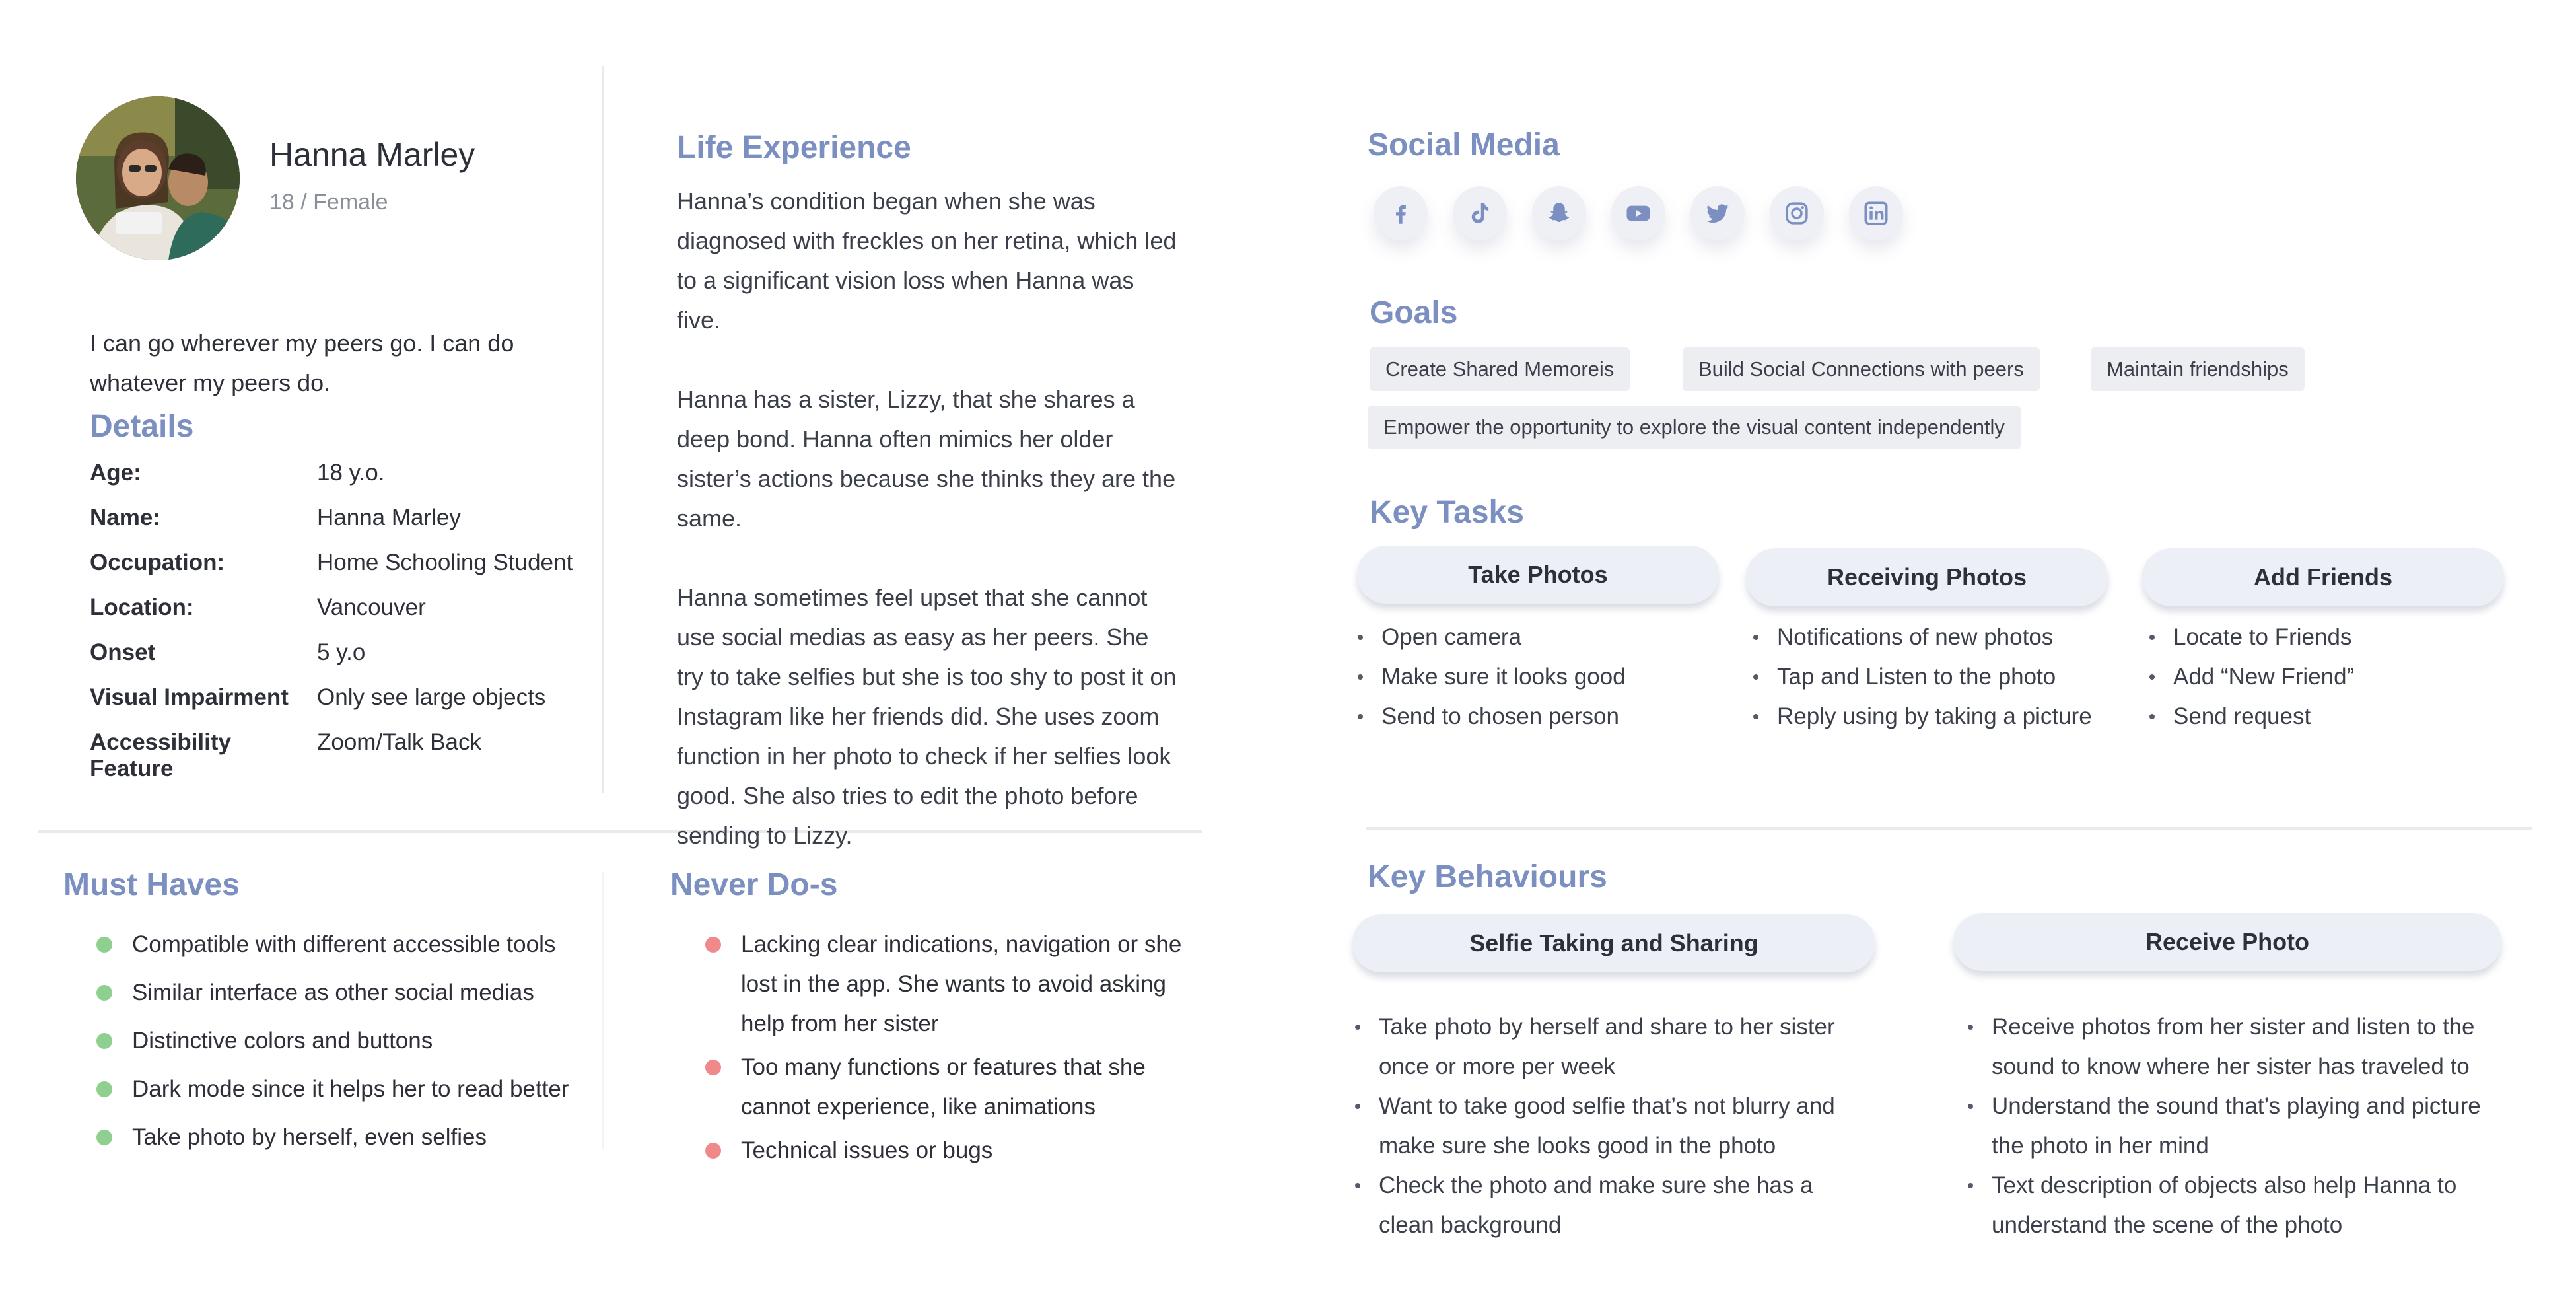 This screenshot has width=2576, height=1298. I want to click on details-value: 18 y.o., so click(351, 473).